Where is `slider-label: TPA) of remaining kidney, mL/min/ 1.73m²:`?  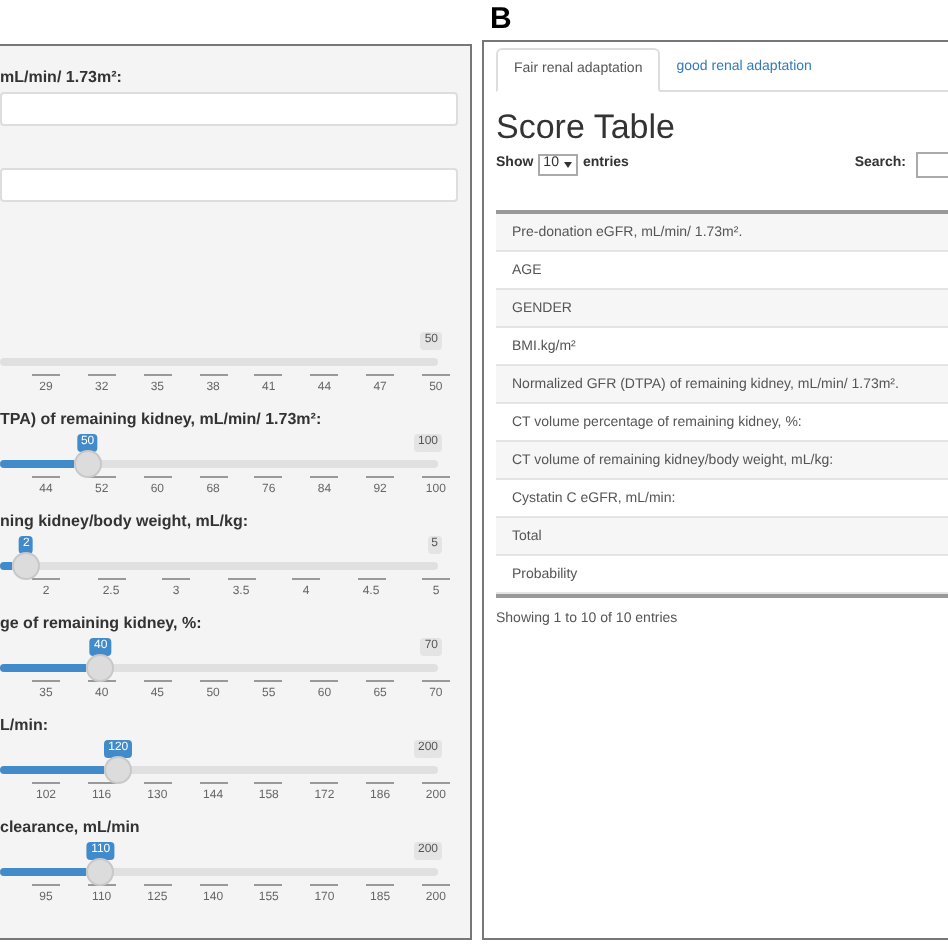 slider-label: TPA) of remaining kidney, mL/min/ 1.73m²: is located at coordinates (162, 419).